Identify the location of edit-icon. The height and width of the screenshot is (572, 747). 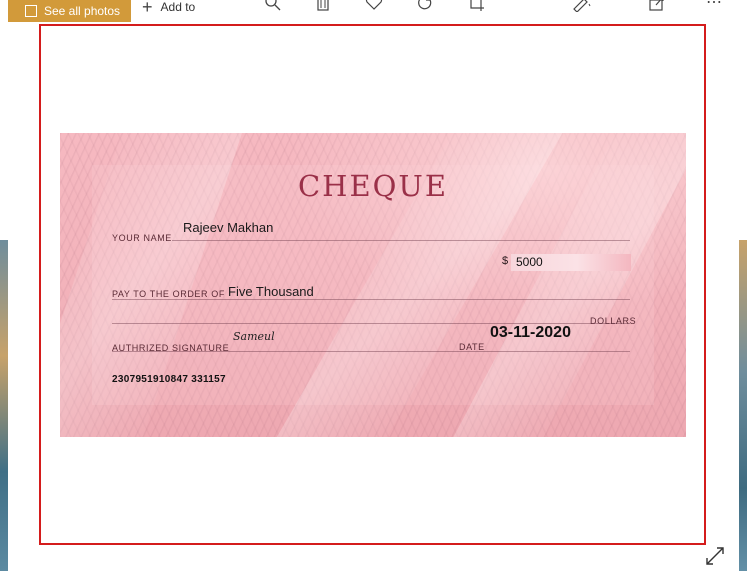
(581, 8).